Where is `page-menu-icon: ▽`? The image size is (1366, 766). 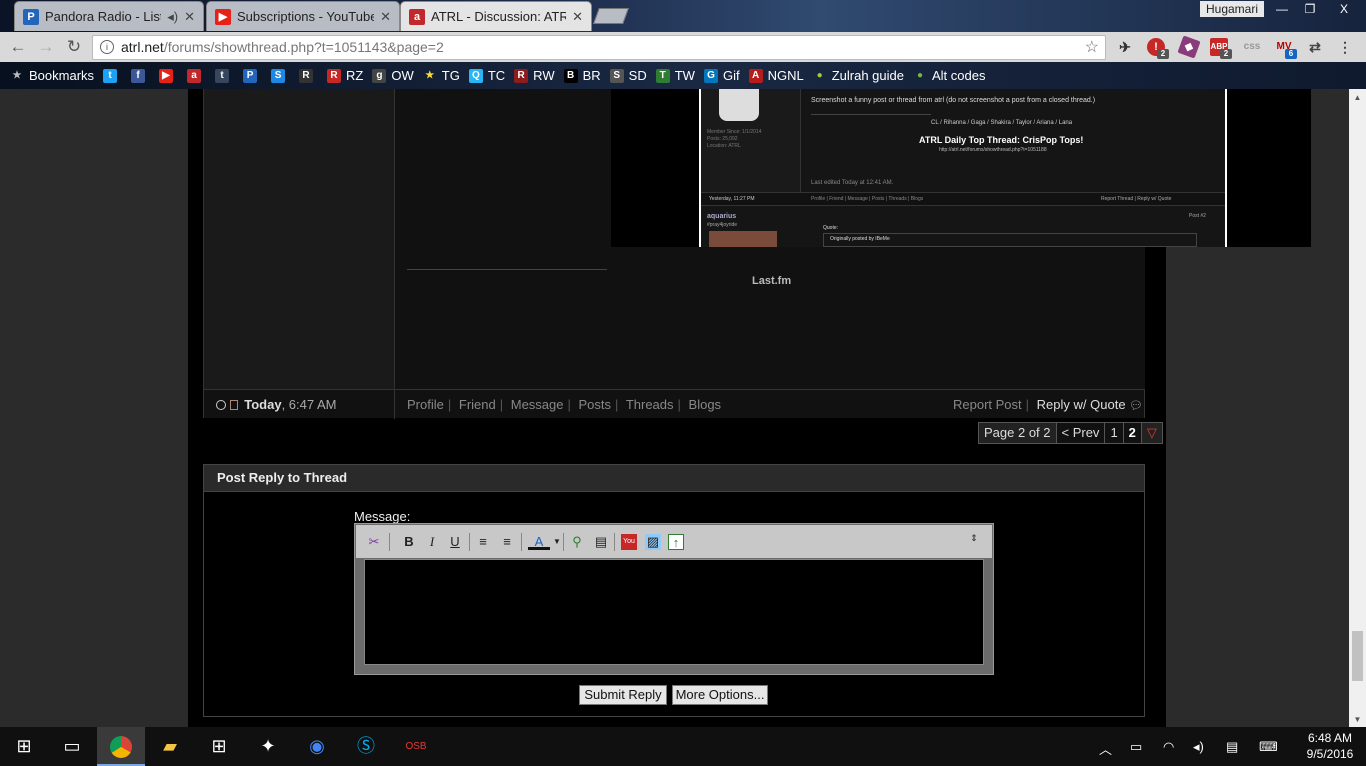
page-menu-icon: ▽ is located at coordinates (1152, 433).